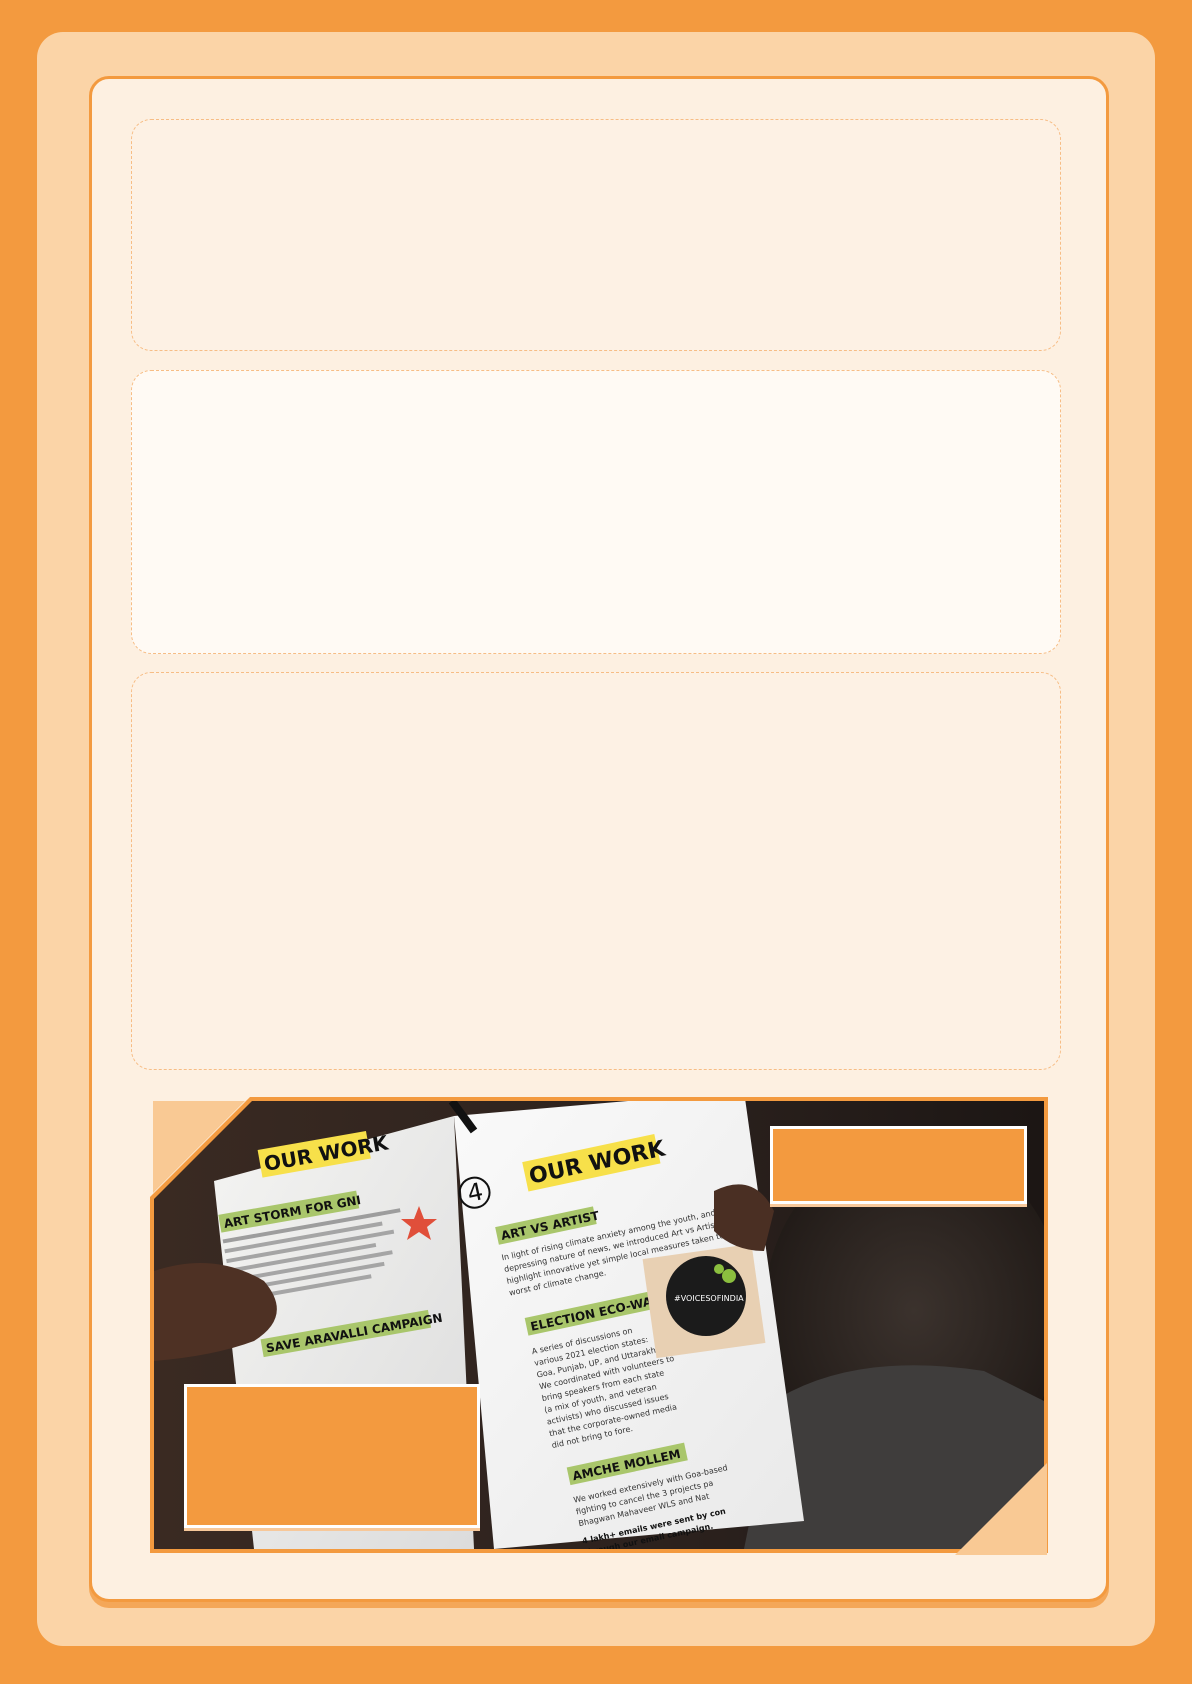 The image size is (1192, 1684). I want to click on label-box-top, so click(898, 1165).